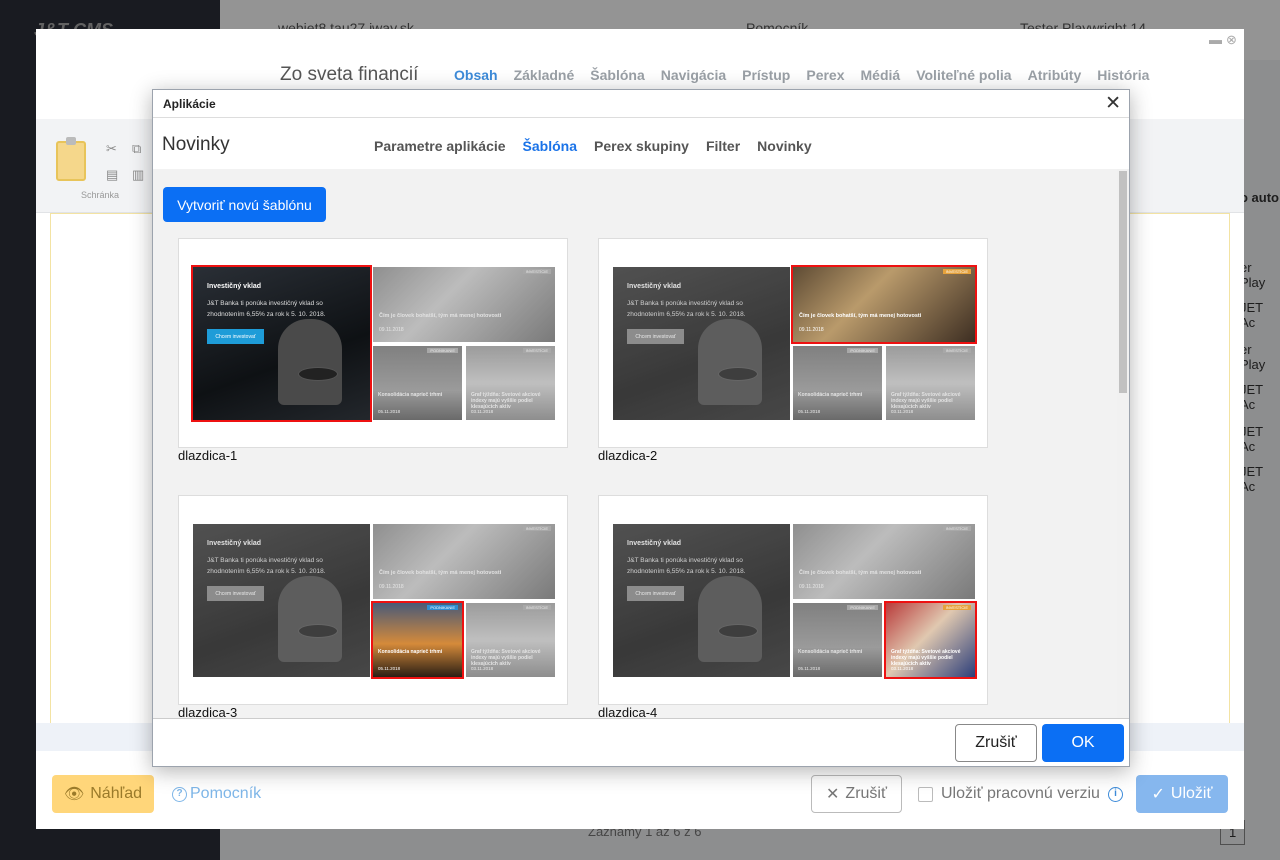  What do you see at coordinates (1083, 743) in the screenshot?
I see `ok-button: OK` at bounding box center [1083, 743].